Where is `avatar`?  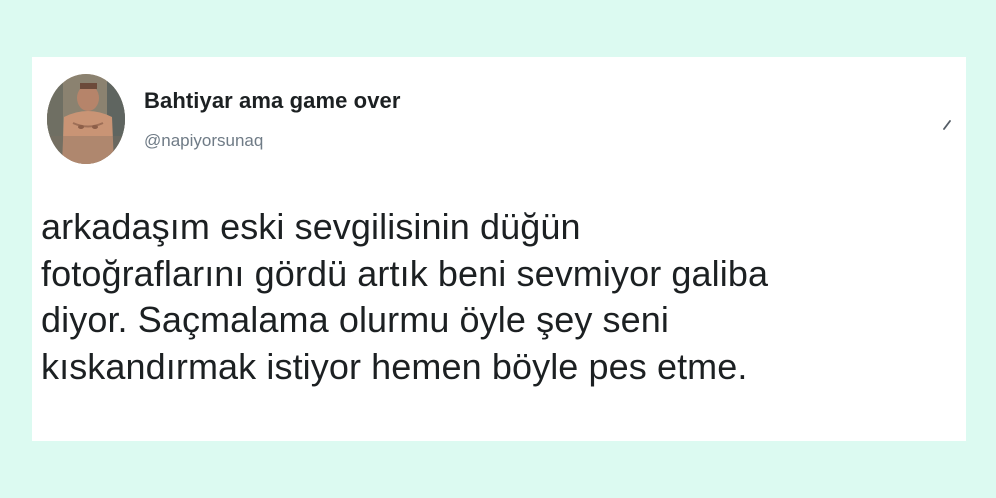
avatar is located at coordinates (86, 119).